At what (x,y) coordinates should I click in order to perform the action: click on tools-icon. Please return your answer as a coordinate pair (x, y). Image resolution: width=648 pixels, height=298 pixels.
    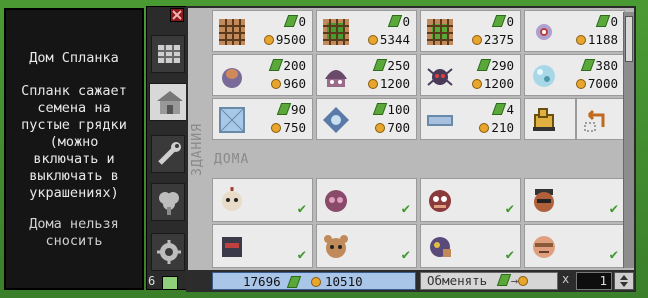
    Looking at the image, I should click on (169, 153).